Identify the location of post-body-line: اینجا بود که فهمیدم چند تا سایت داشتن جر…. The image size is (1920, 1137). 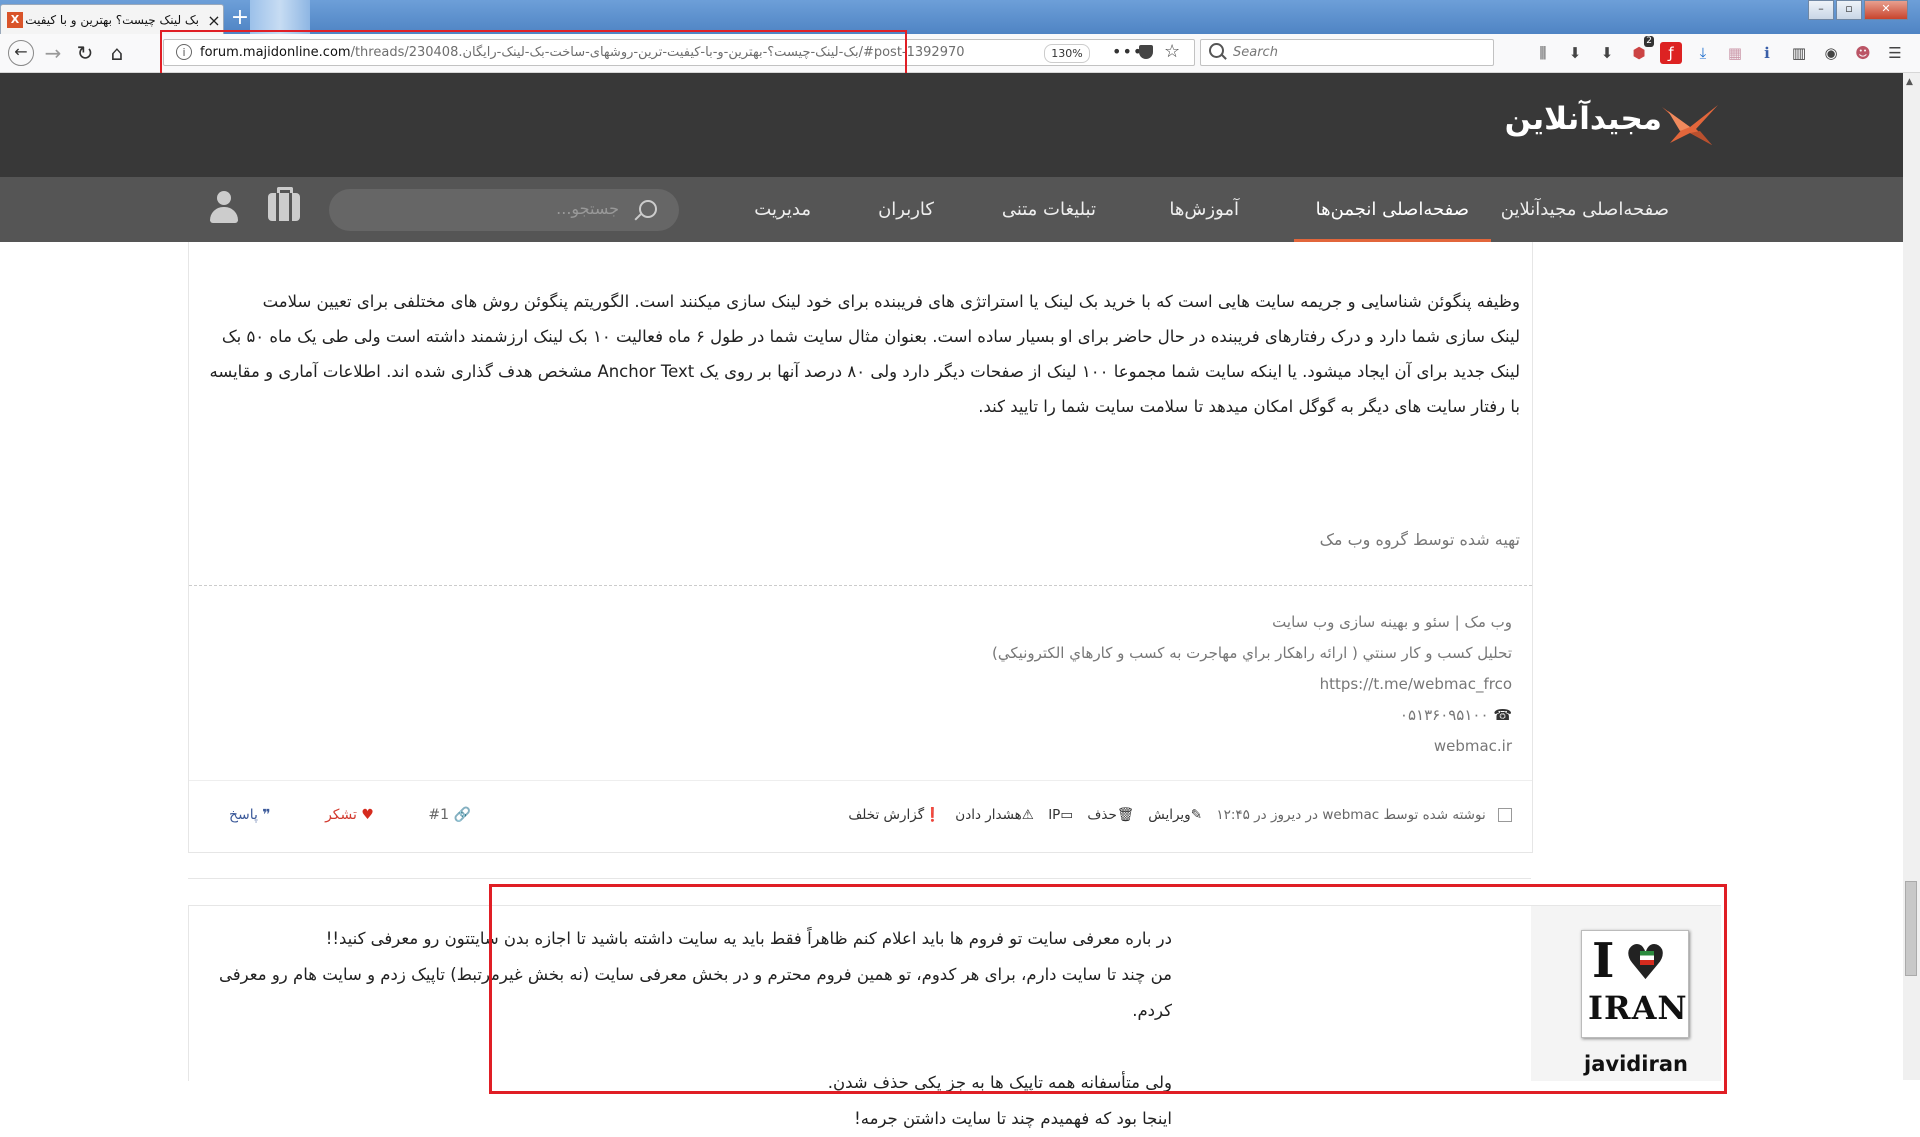
(1013, 1118).